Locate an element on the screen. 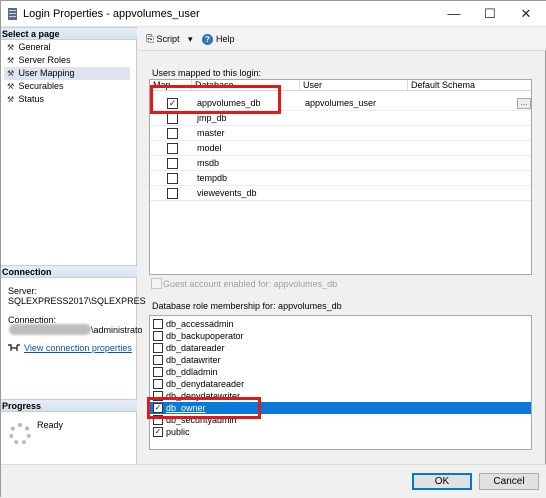  table-row: tempdb is located at coordinates (340, 178).